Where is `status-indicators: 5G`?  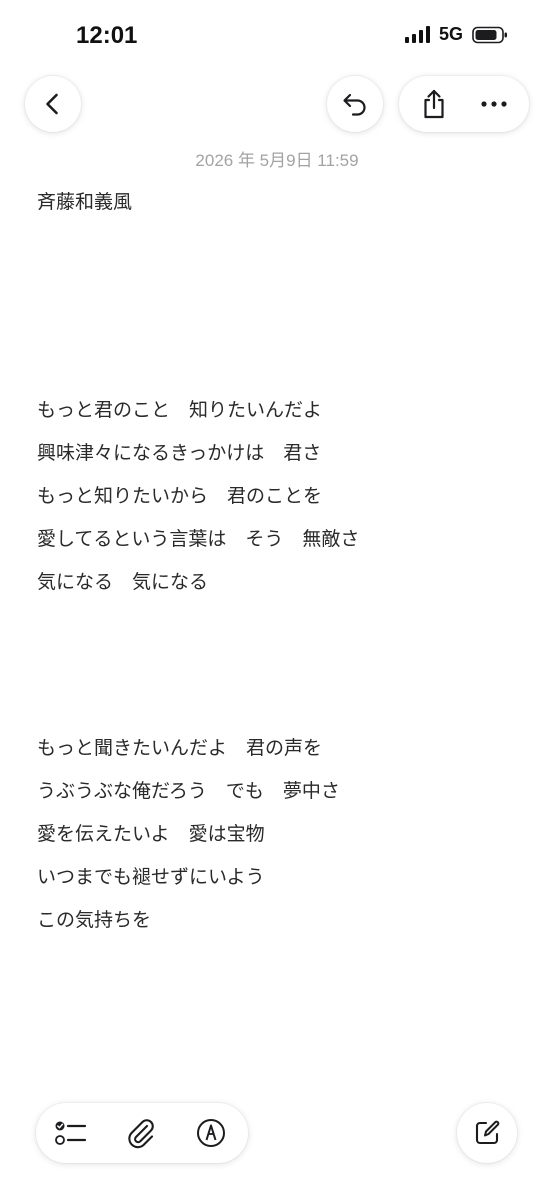
status-indicators: 5G is located at coordinates (456, 34).